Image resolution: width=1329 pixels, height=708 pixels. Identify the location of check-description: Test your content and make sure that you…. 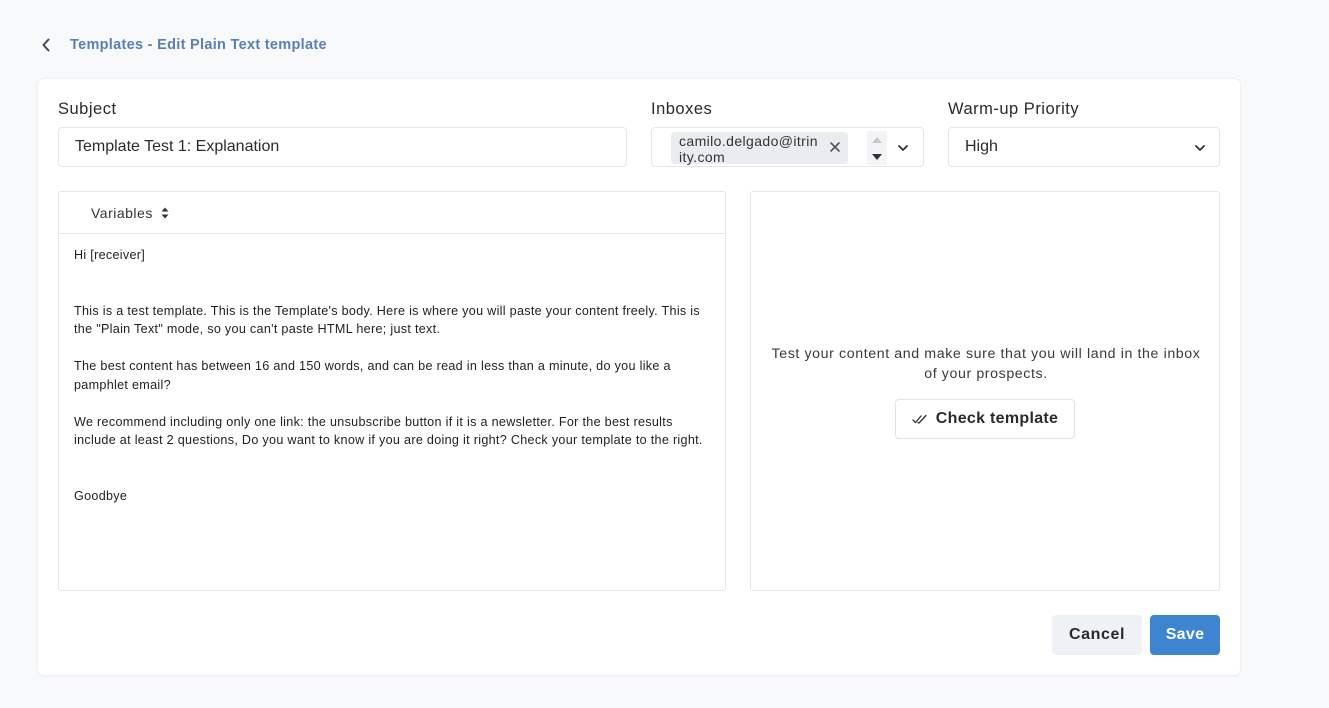
(986, 364).